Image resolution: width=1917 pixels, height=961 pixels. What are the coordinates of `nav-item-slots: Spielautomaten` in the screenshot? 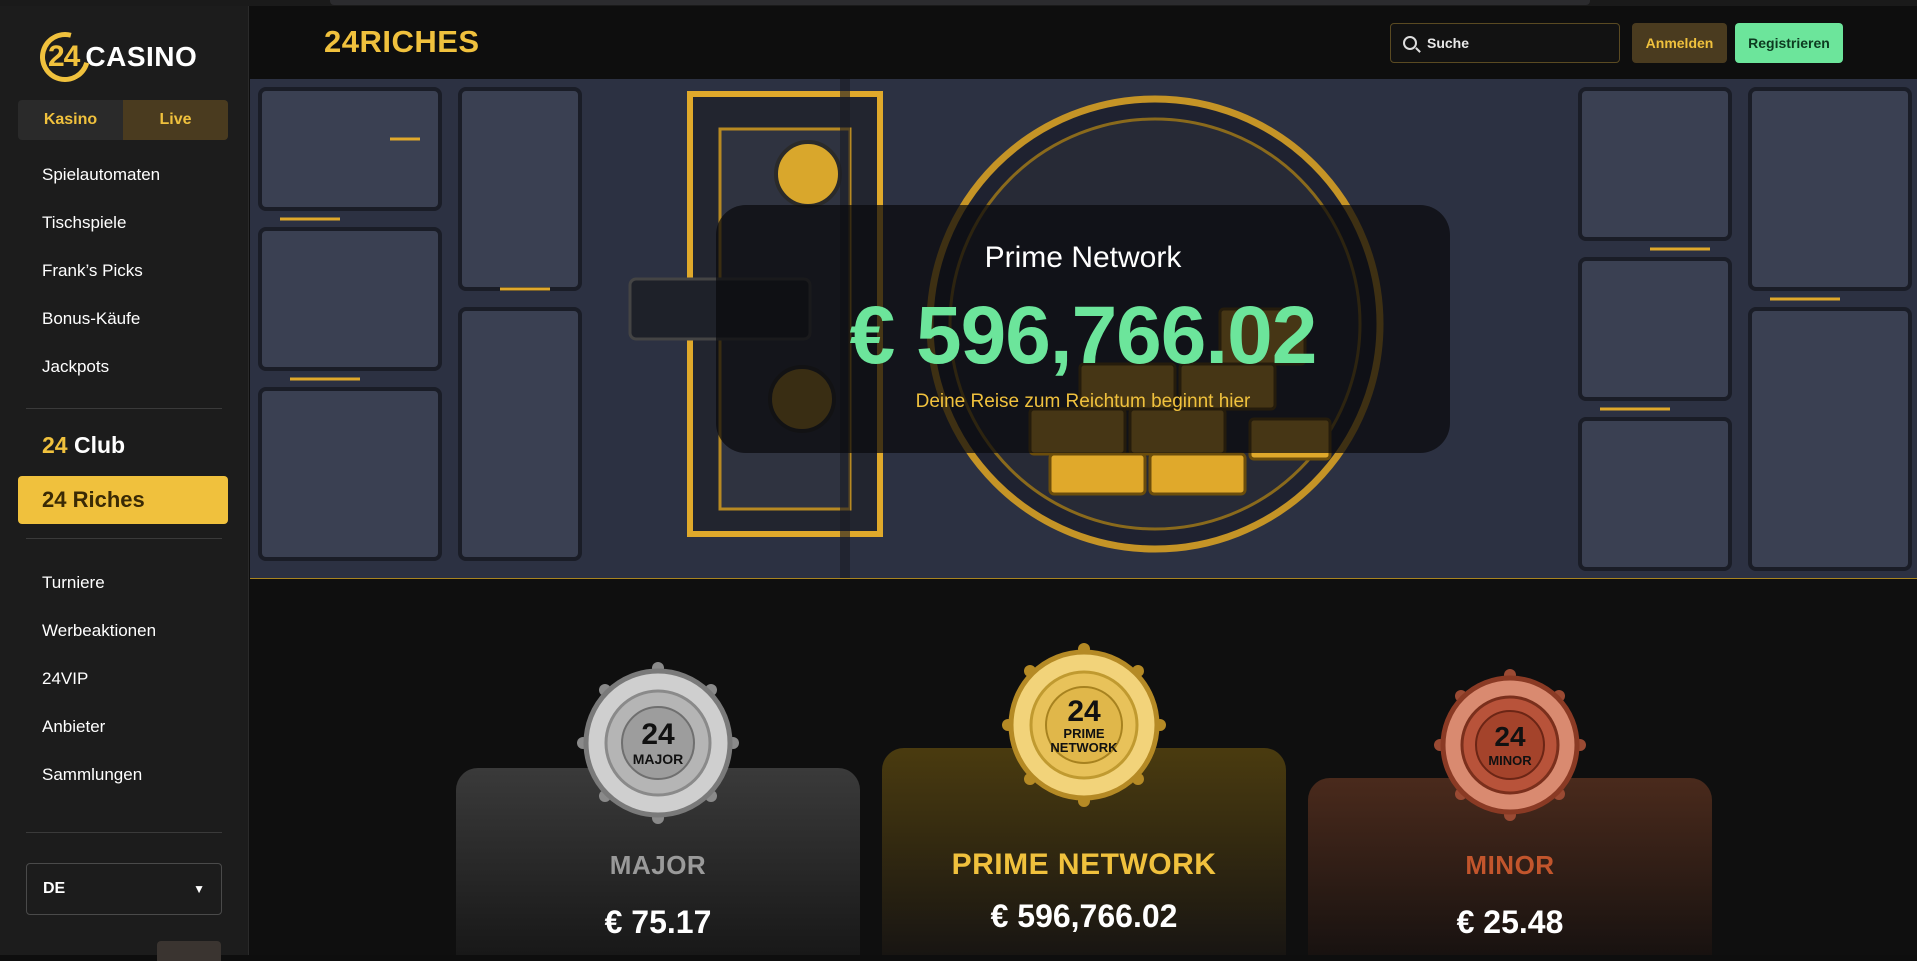 It's located at (124, 175).